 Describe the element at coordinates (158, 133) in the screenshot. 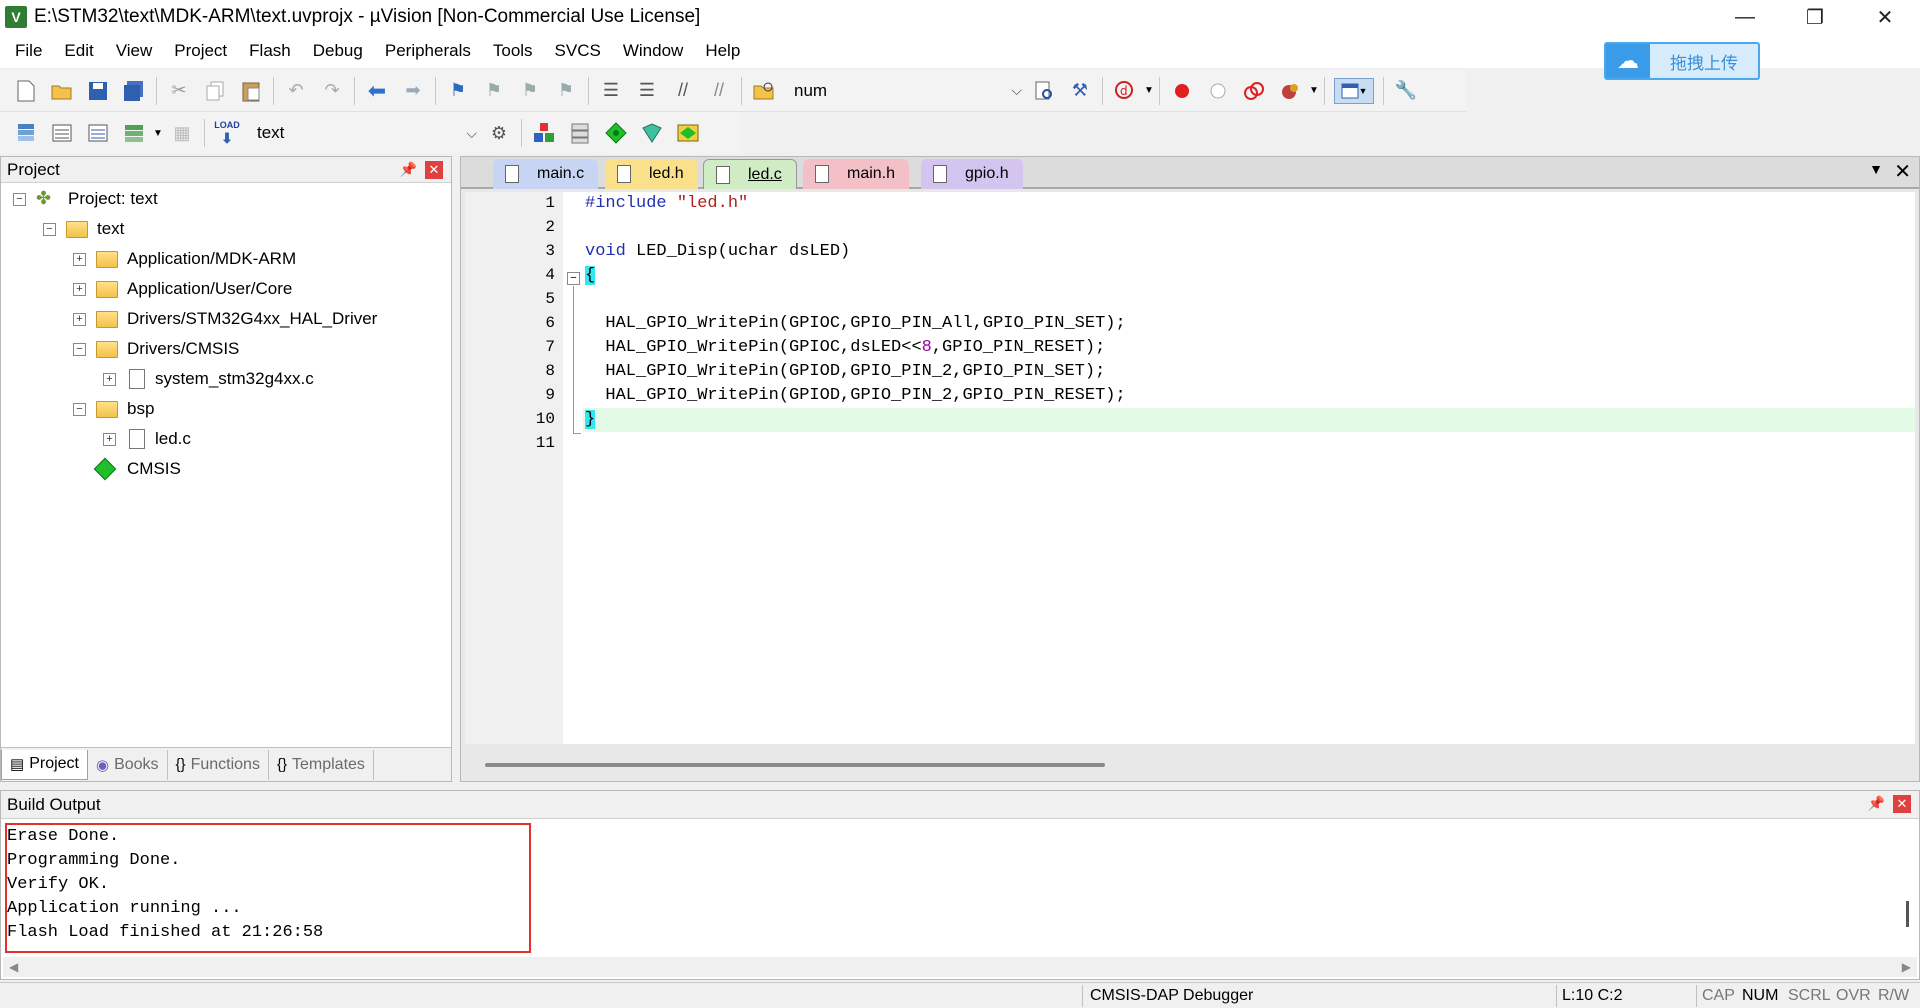

I see `batch-dropdown-icon: ▼` at that location.